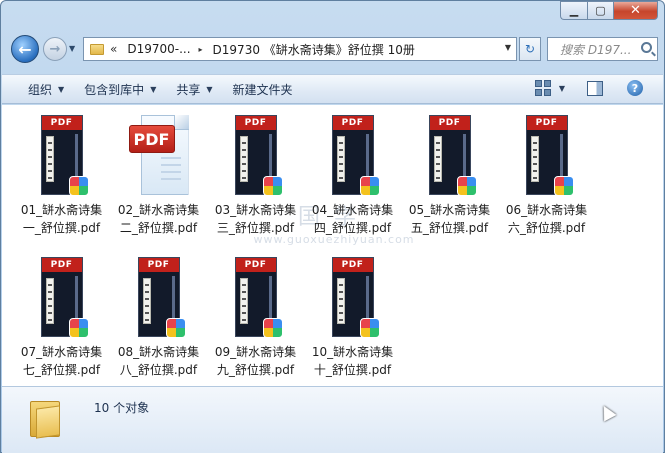 This screenshot has height=453, width=665. Describe the element at coordinates (562, 88) in the screenshot. I see `view-options-dropdown-icon: ▼` at that location.